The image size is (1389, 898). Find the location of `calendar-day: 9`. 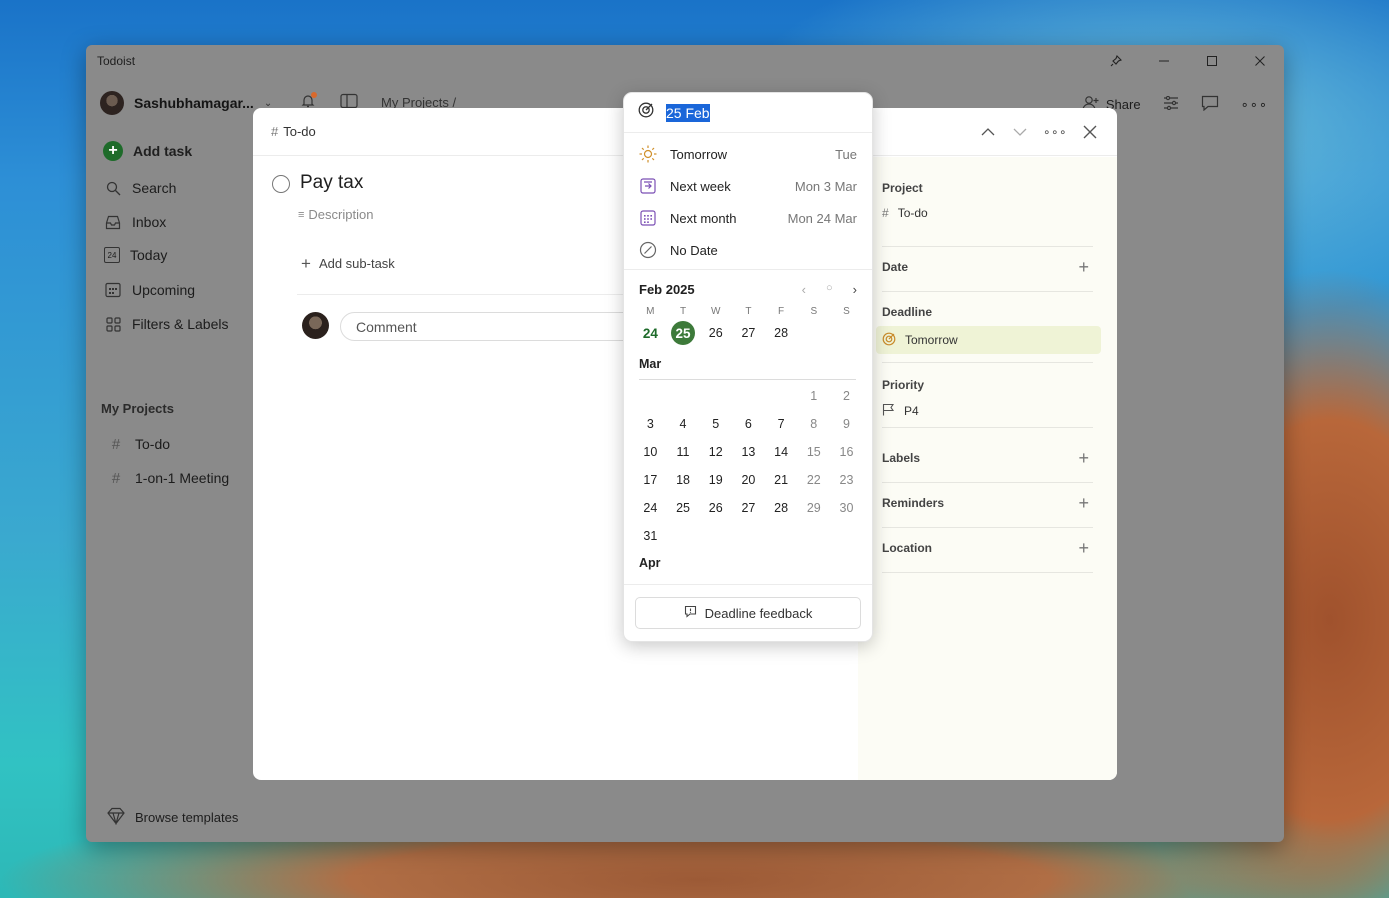

calendar-day: 9 is located at coordinates (846, 424).